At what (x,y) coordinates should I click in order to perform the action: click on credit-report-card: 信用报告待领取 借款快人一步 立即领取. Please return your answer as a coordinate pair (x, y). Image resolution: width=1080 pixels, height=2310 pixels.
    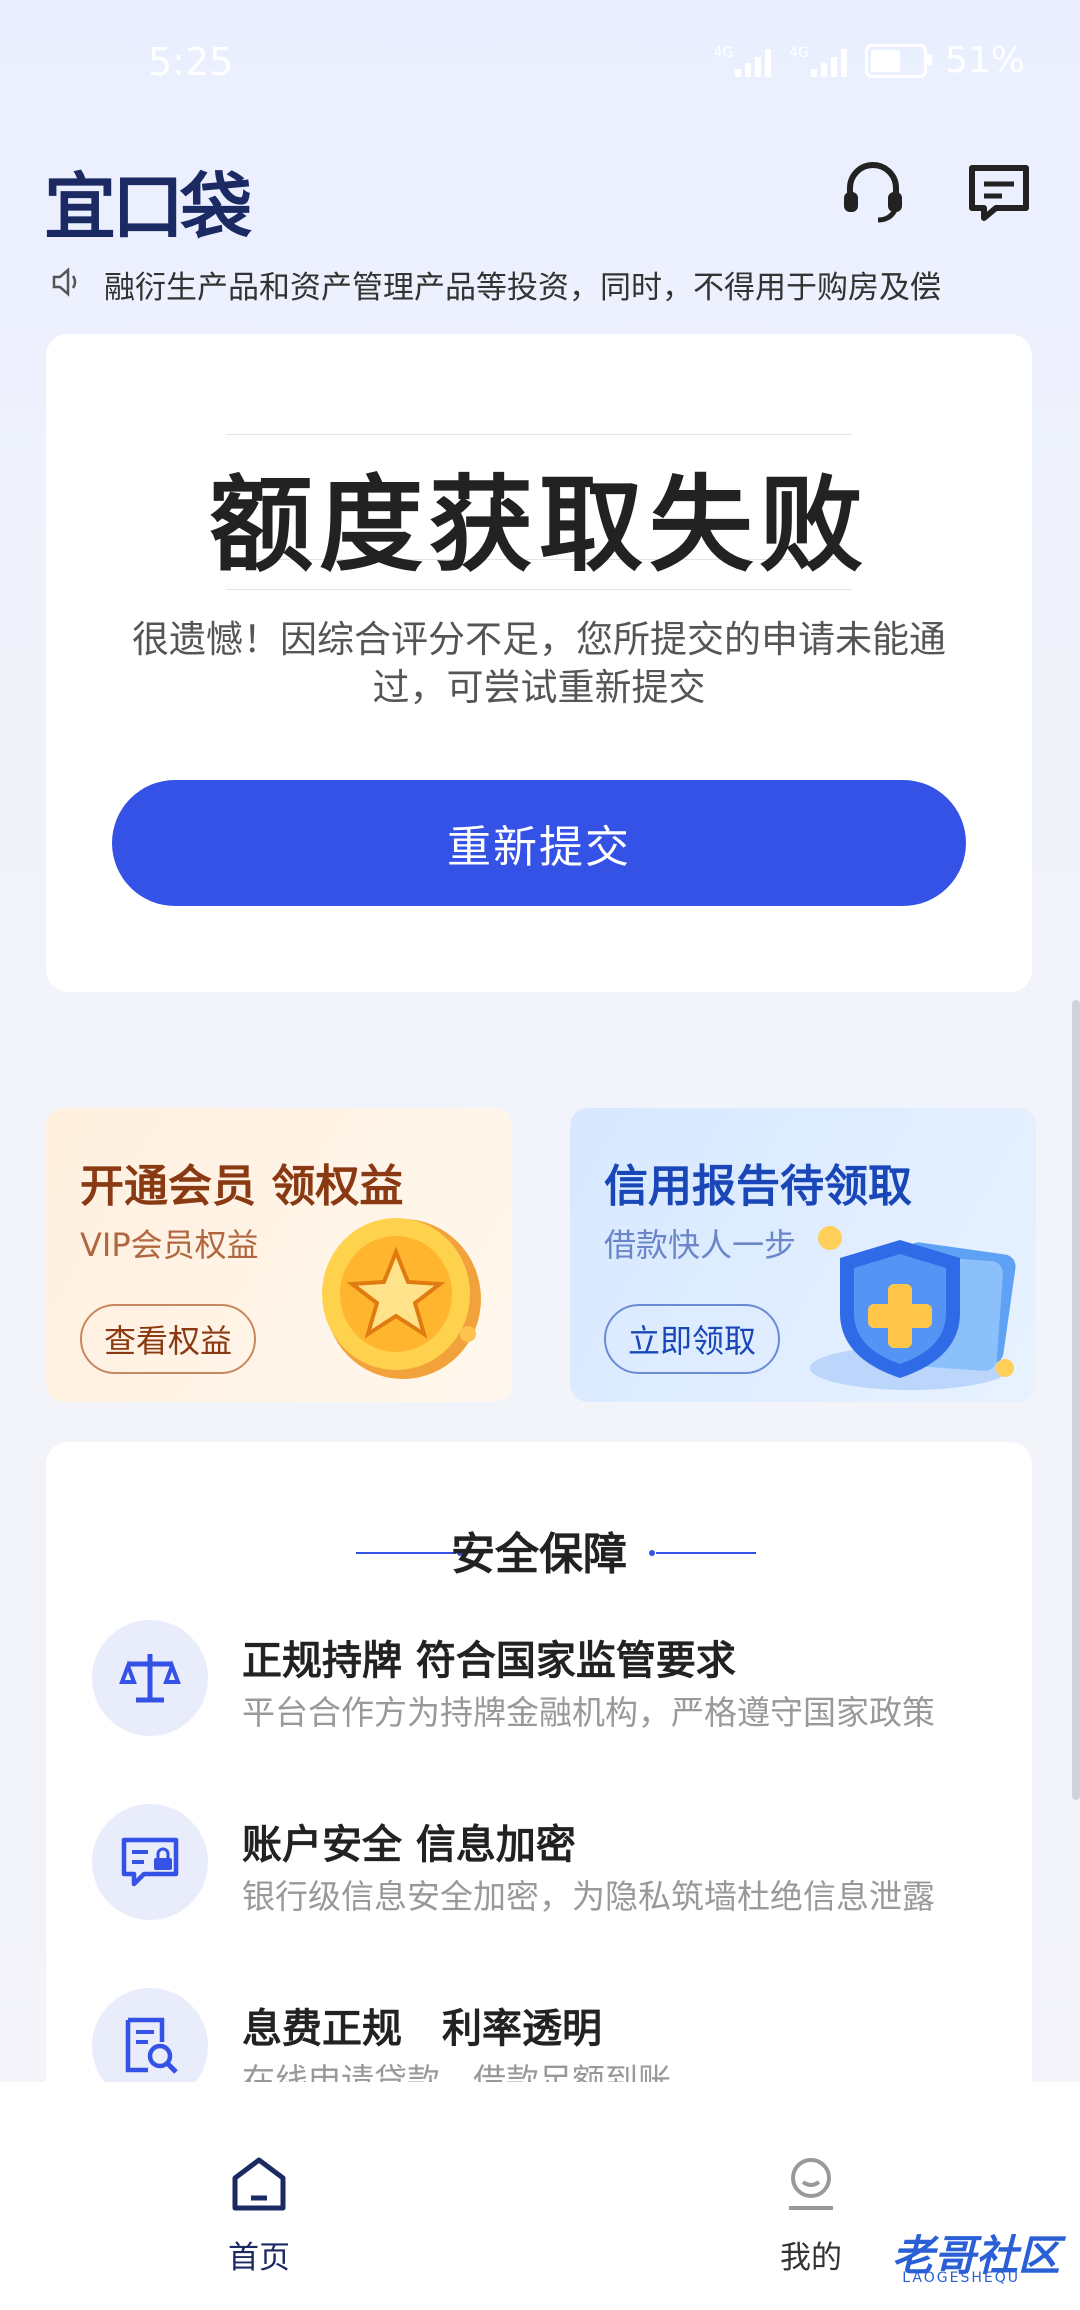
    Looking at the image, I should click on (803, 1255).